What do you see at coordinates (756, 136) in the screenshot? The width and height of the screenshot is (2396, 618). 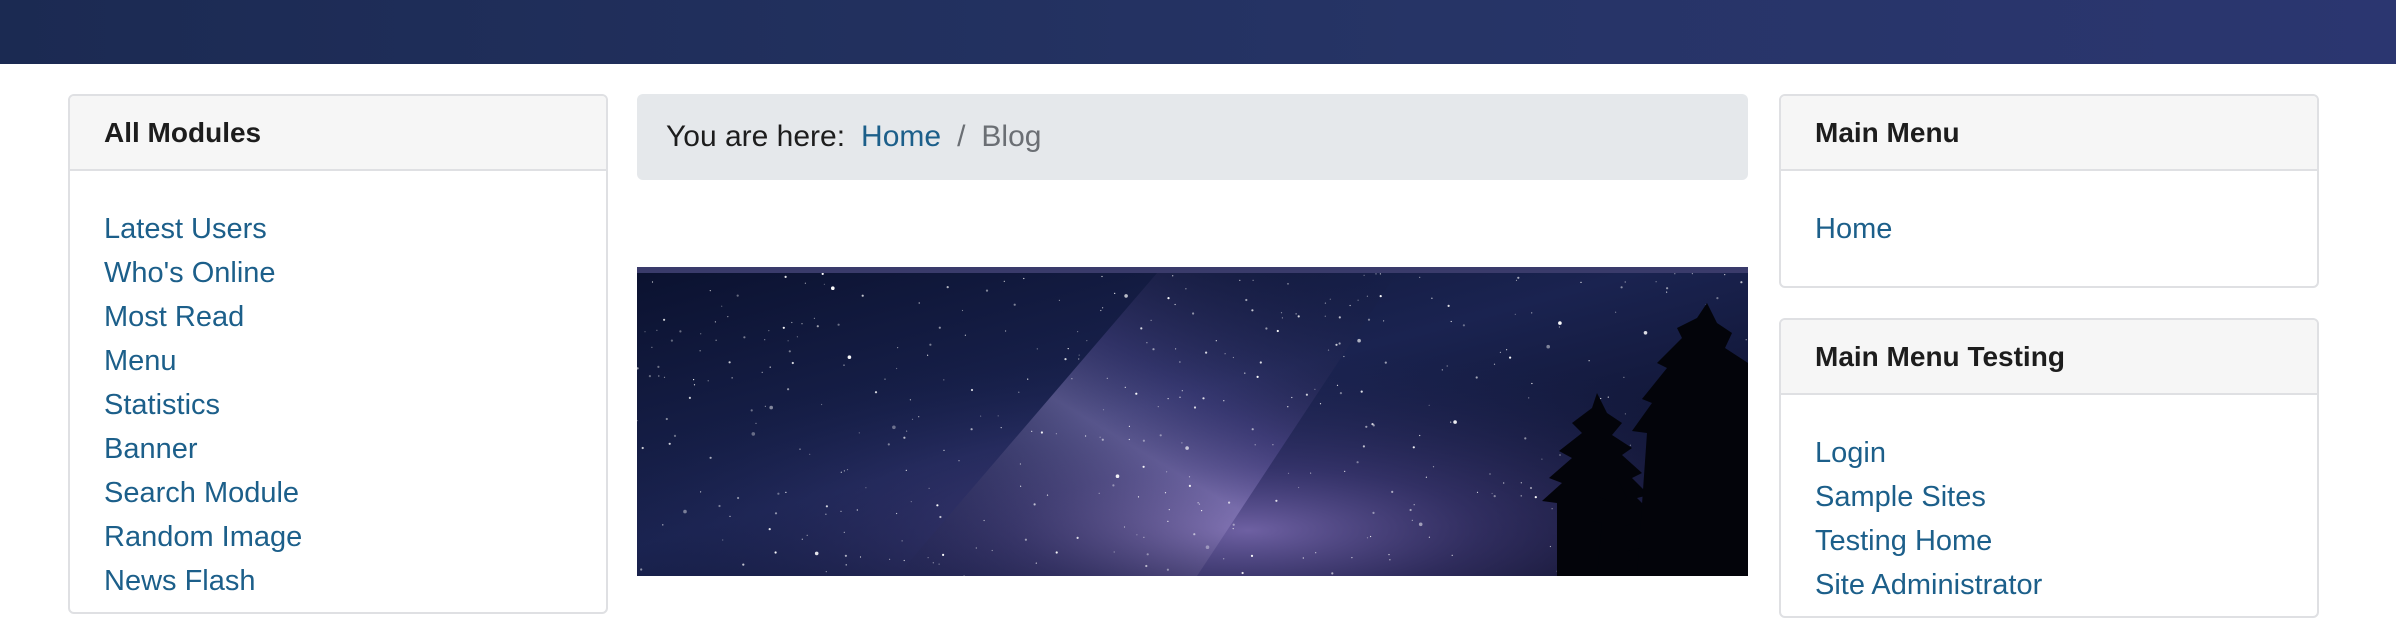 I see `breadcrumb-prefix: You are here:` at bounding box center [756, 136].